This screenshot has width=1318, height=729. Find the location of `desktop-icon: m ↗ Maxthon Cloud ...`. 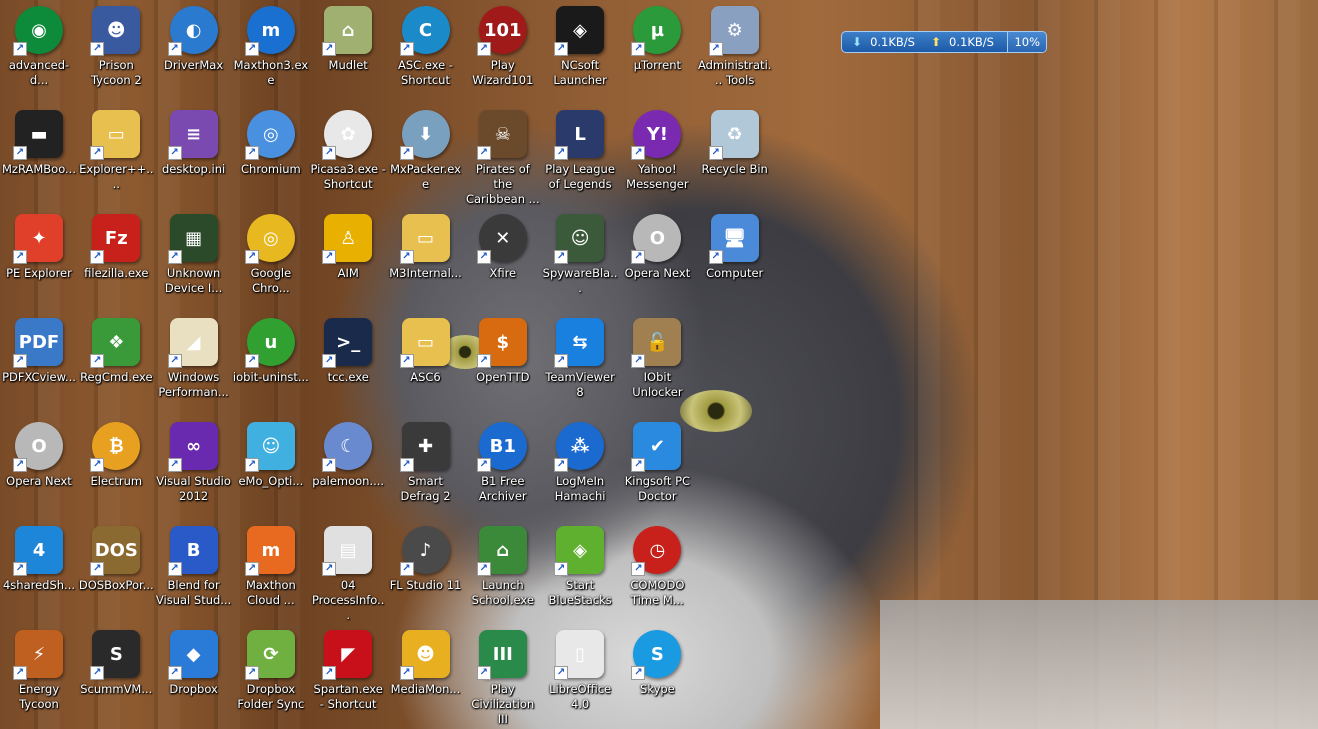

desktop-icon: m ↗ Maxthon Cloud ... is located at coordinates (271, 572).